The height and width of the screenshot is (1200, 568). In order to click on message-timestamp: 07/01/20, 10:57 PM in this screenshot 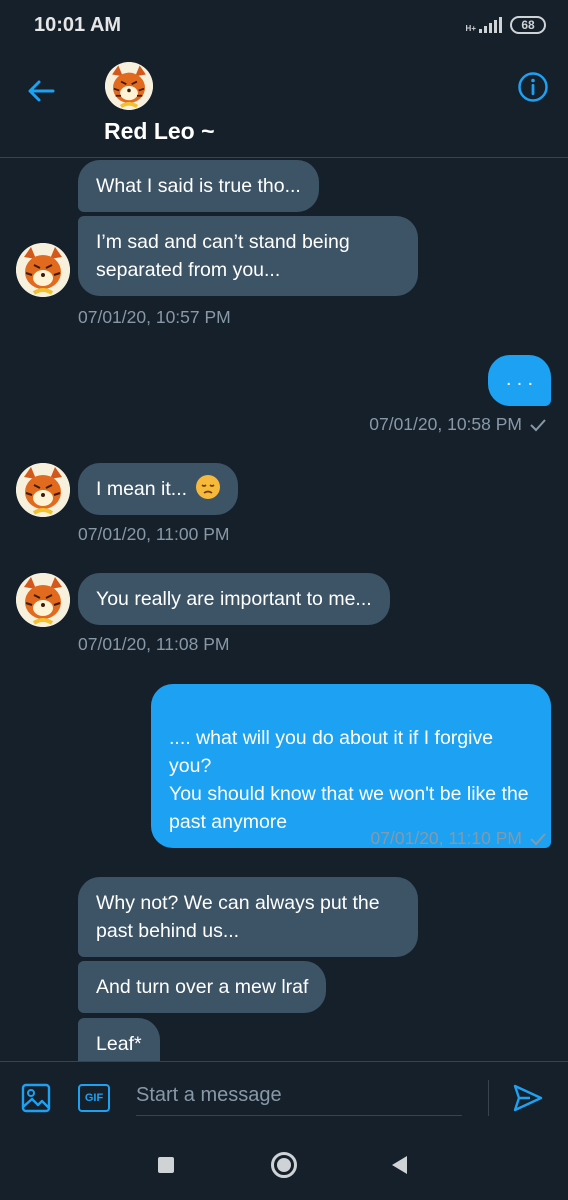, I will do `click(154, 317)`.